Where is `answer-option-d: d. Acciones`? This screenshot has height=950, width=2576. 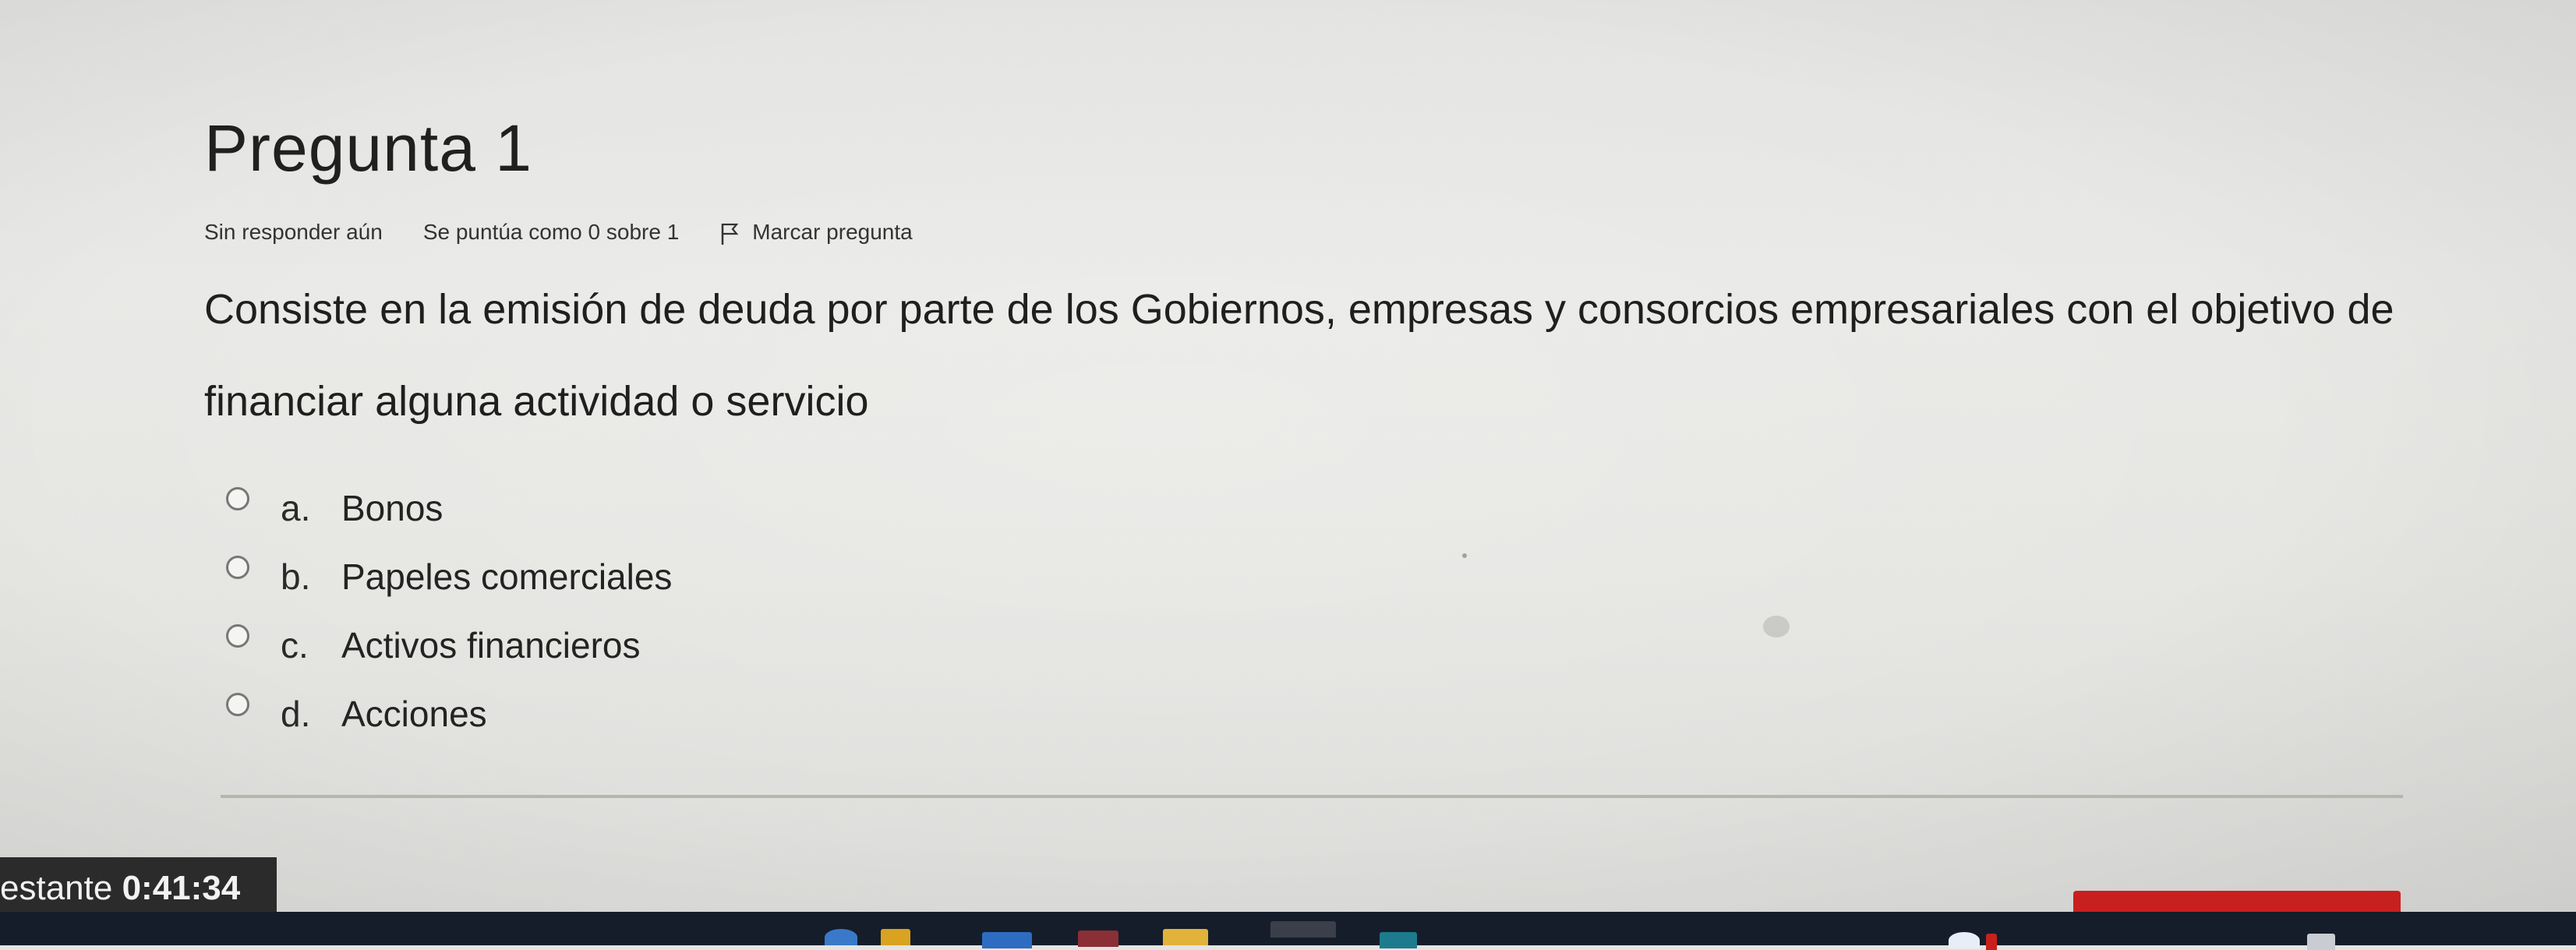
answer-option-d: d. Acciones is located at coordinates (449, 714).